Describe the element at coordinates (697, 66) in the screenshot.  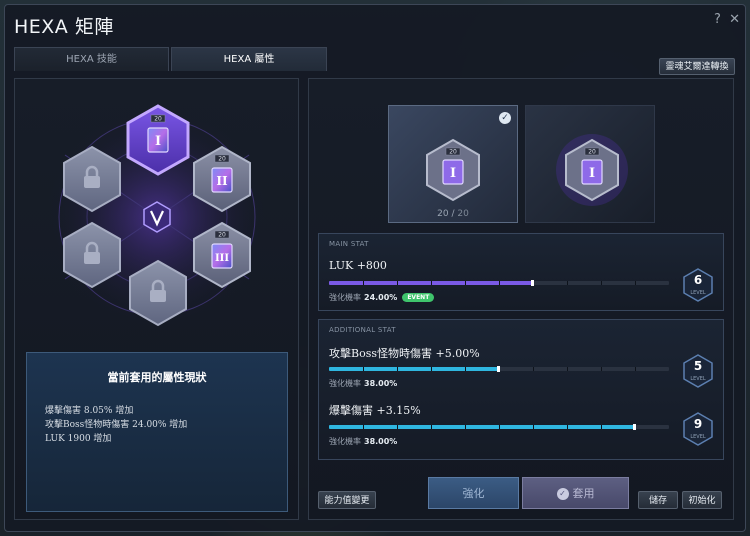
I see `soul-erda-convert-button: 靈魂艾爾達轉換` at that location.